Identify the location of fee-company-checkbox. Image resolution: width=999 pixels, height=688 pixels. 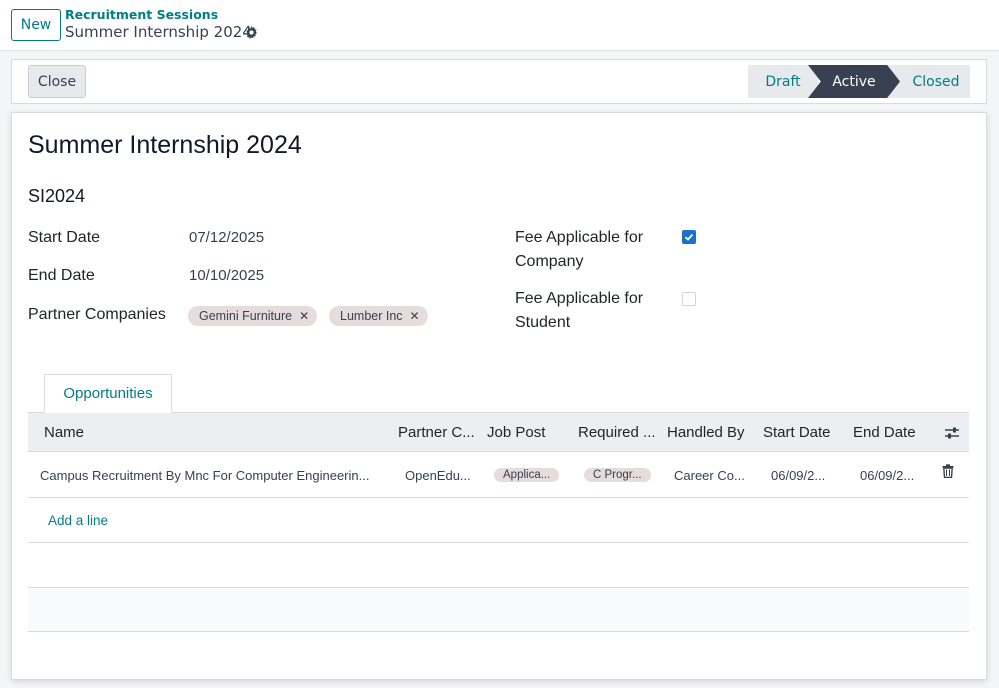
(689, 237).